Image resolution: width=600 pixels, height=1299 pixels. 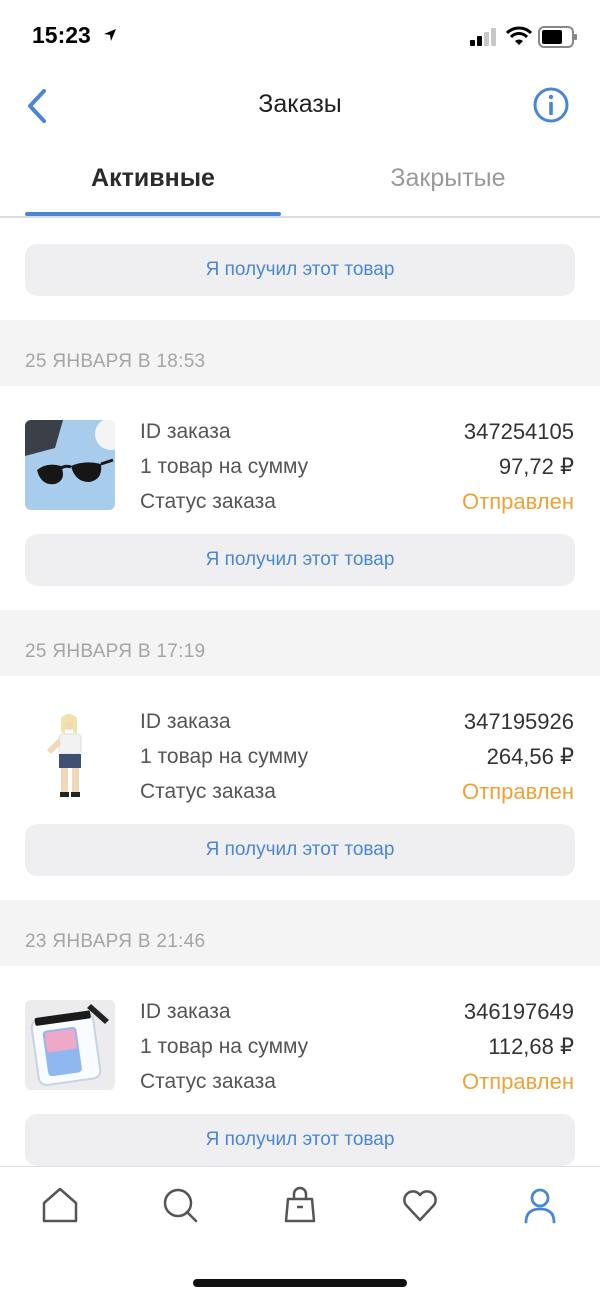 I want to click on order-date: 25 ЯНВАРЯ В 18:53, so click(x=115, y=361).